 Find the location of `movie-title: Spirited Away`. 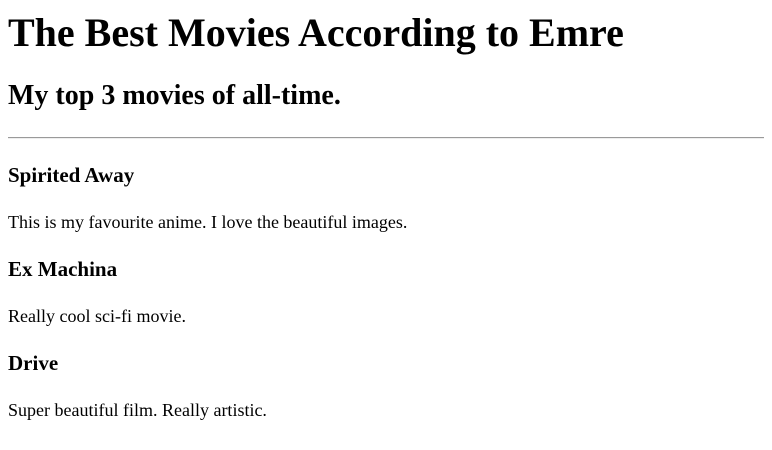

movie-title: Spirited Away is located at coordinates (71, 175).